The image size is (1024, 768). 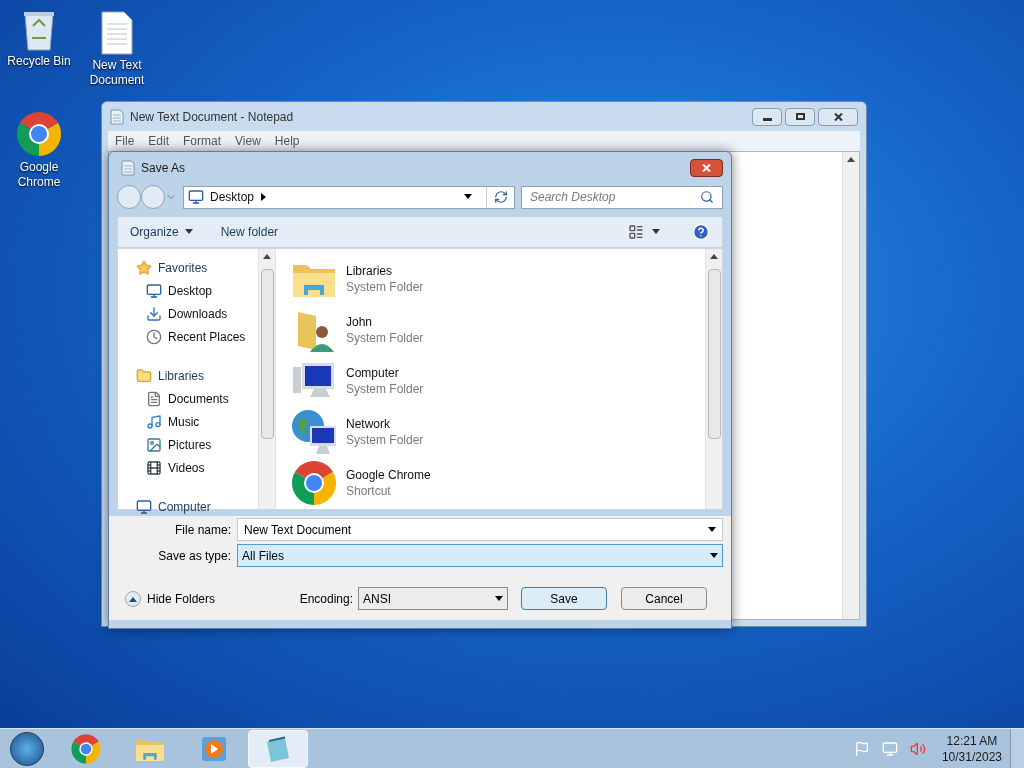 What do you see at coordinates (39, 175) in the screenshot?
I see `desktop-icon-label: Google Chrome` at bounding box center [39, 175].